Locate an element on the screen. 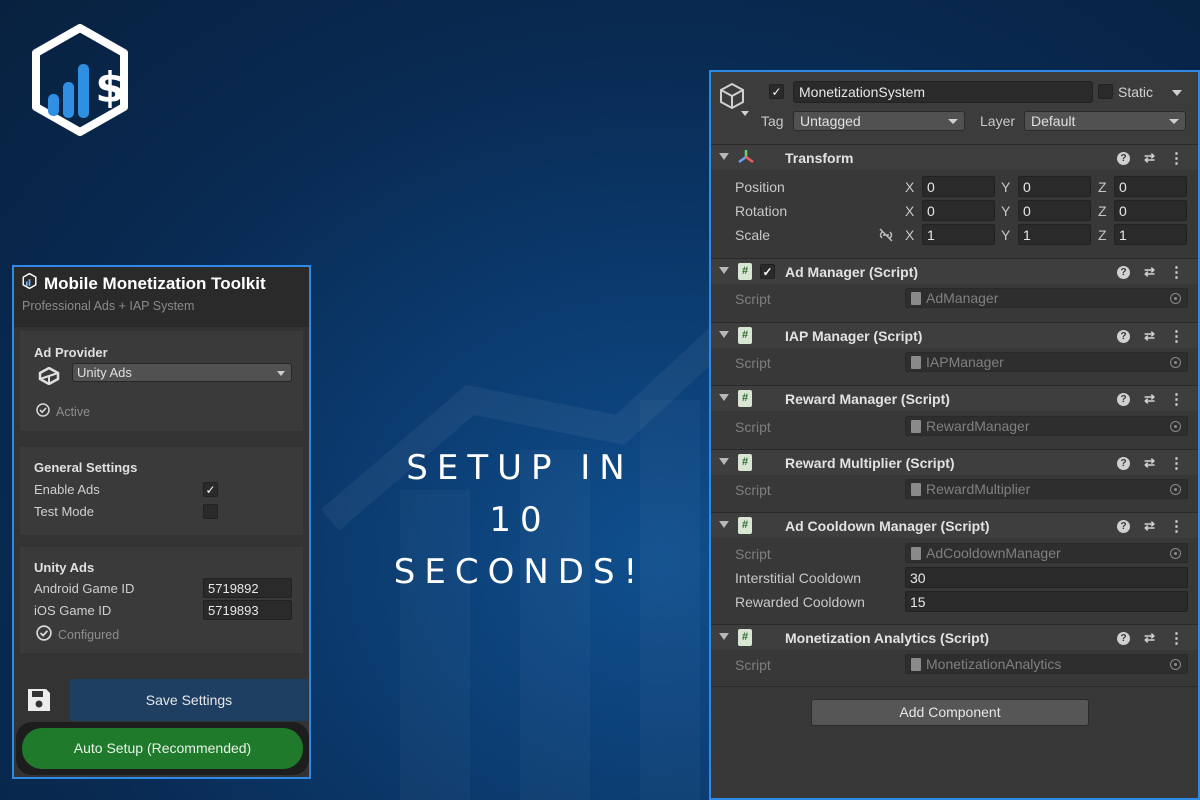  static-checkbox is located at coordinates (1105, 91).